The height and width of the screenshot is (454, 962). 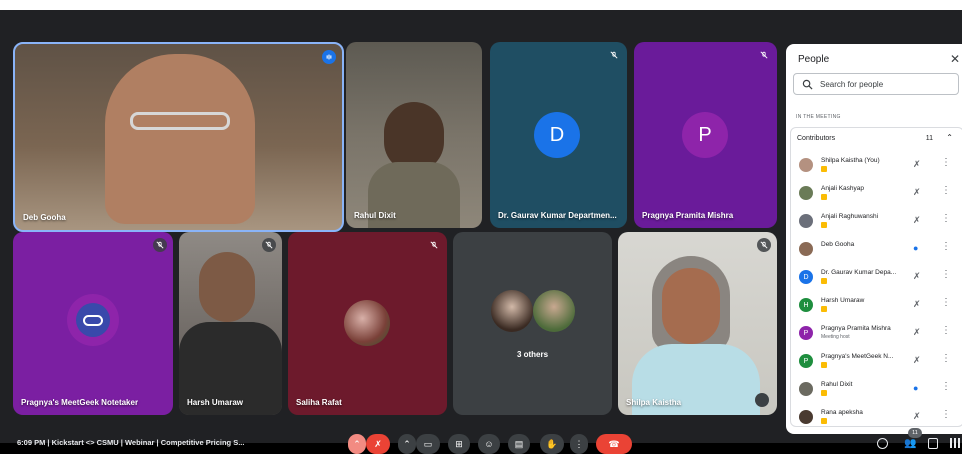 I want to click on participant-row-name: Rahul Dixit, so click(x=837, y=384).